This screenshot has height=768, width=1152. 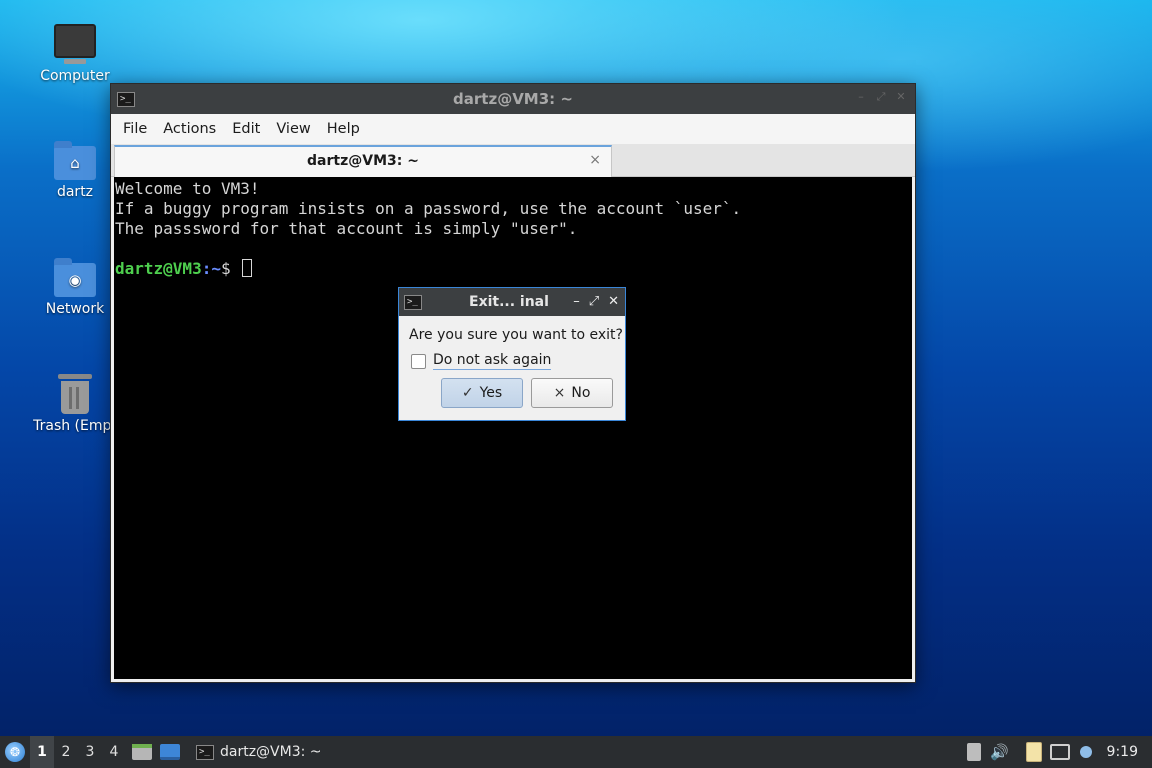 What do you see at coordinates (135, 129) in the screenshot?
I see `menu-file: File` at bounding box center [135, 129].